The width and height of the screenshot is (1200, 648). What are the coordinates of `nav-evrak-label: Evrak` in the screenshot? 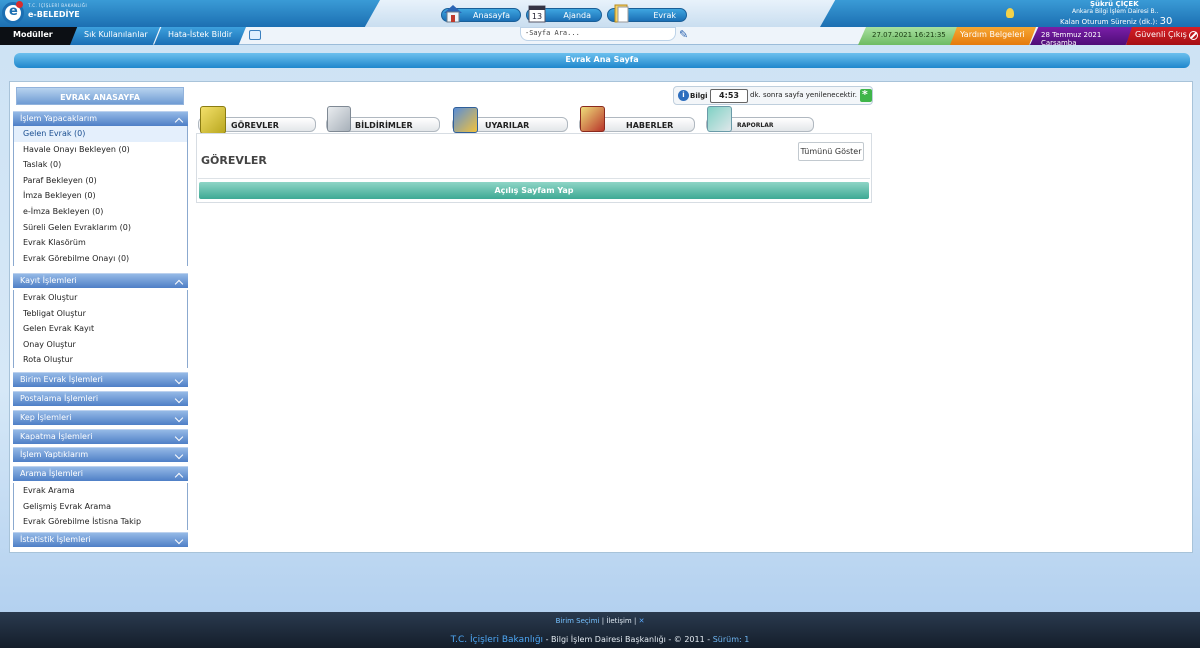 It's located at (664, 15).